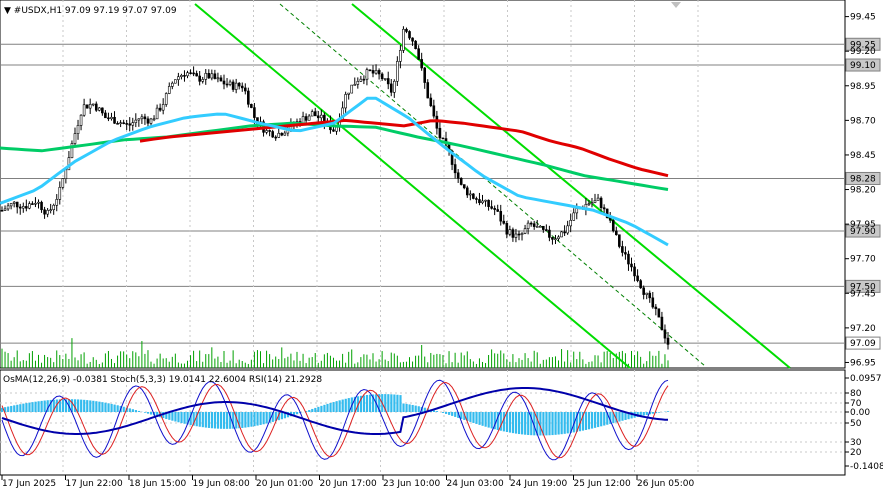 This screenshot has height=492, width=883. I want to click on indicator-tick-label: 20, so click(856, 453).